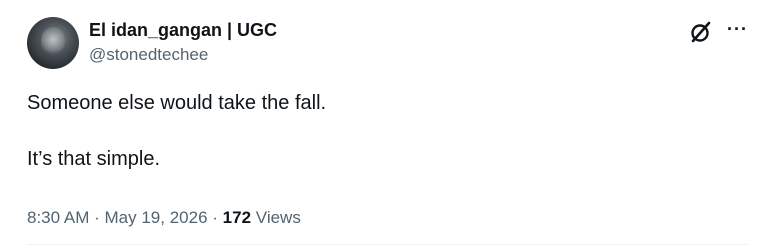  I want to click on avatar-image, so click(53, 41).